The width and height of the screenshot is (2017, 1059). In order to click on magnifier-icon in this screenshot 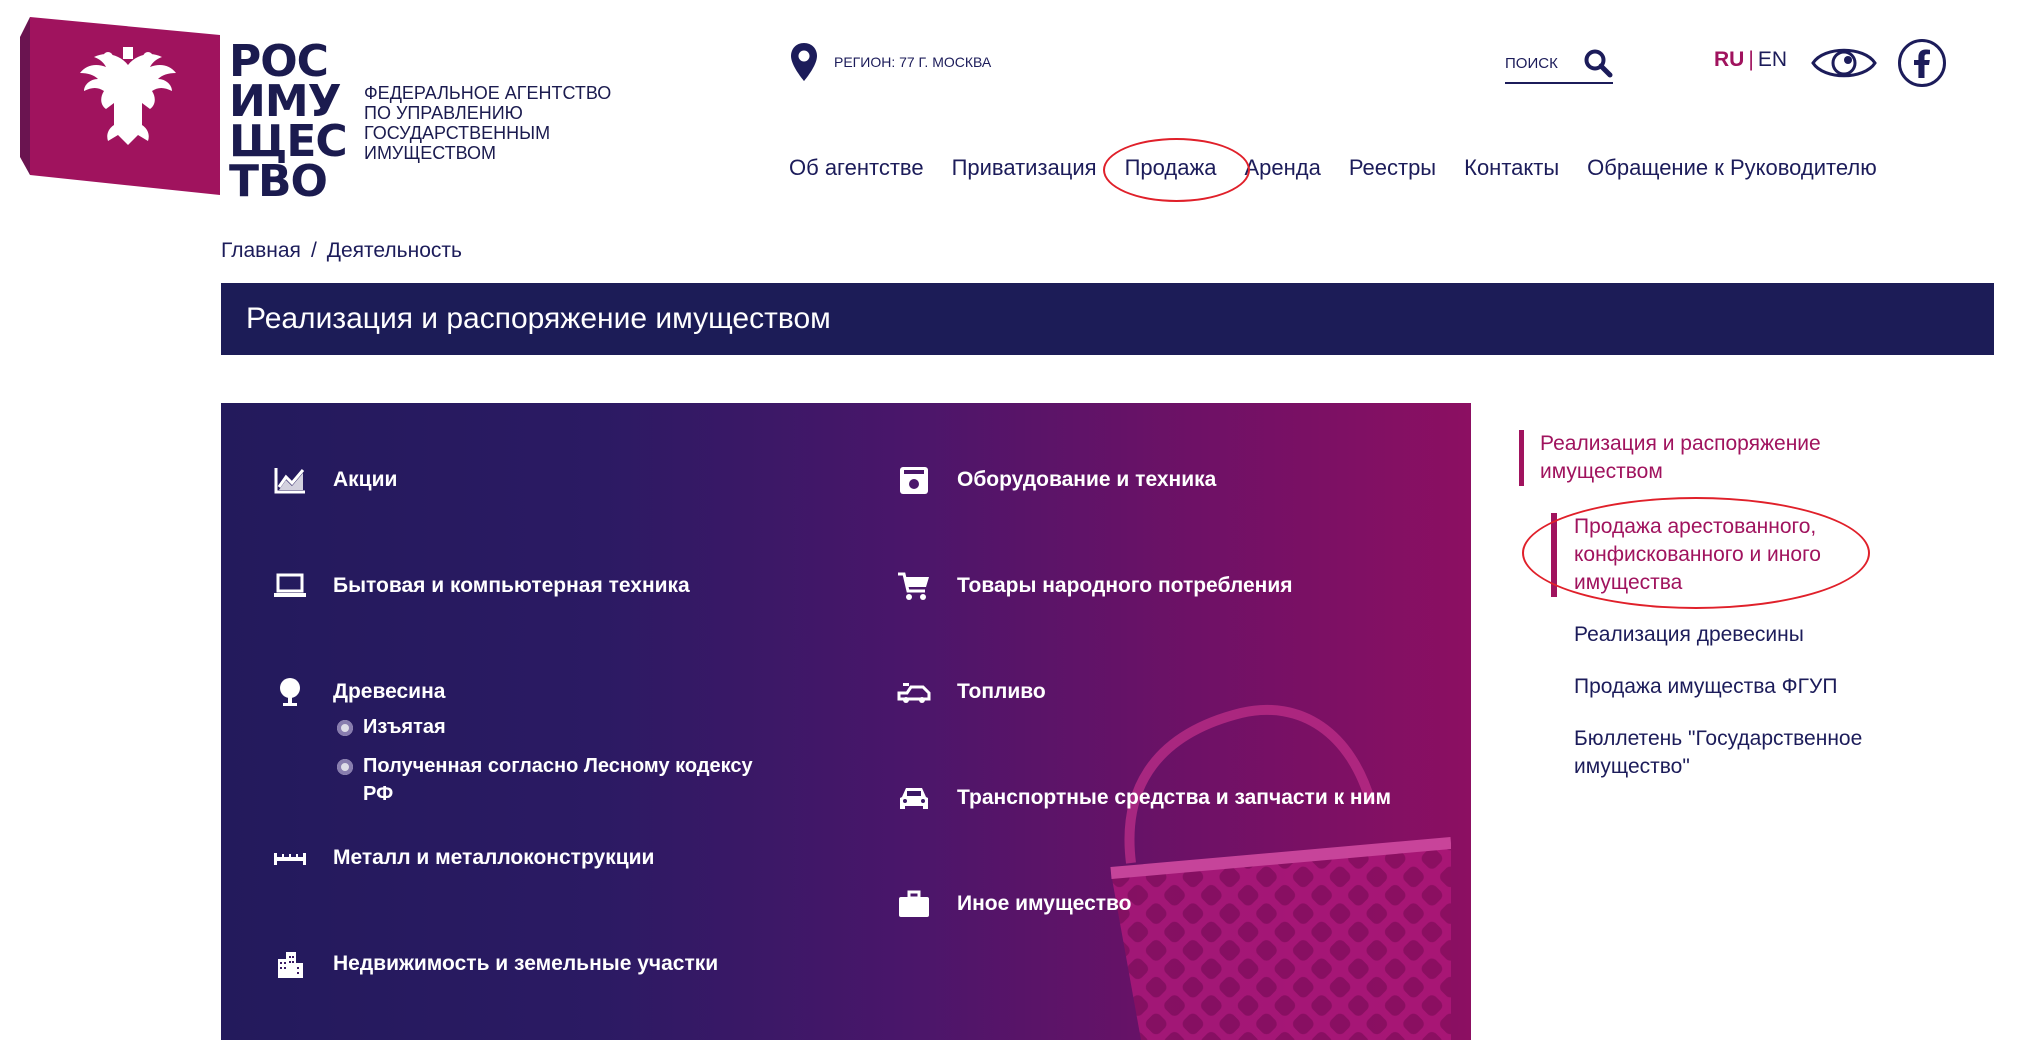, I will do `click(1598, 63)`.